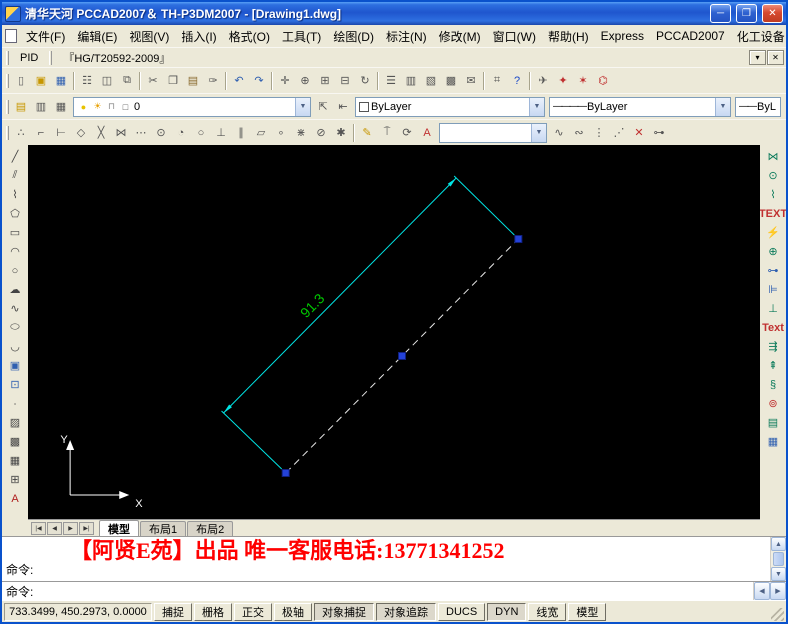 This screenshot has height=624, width=788. Describe the element at coordinates (305, 81) in the screenshot. I see `zoom-realtime-icon: ⊕` at that location.